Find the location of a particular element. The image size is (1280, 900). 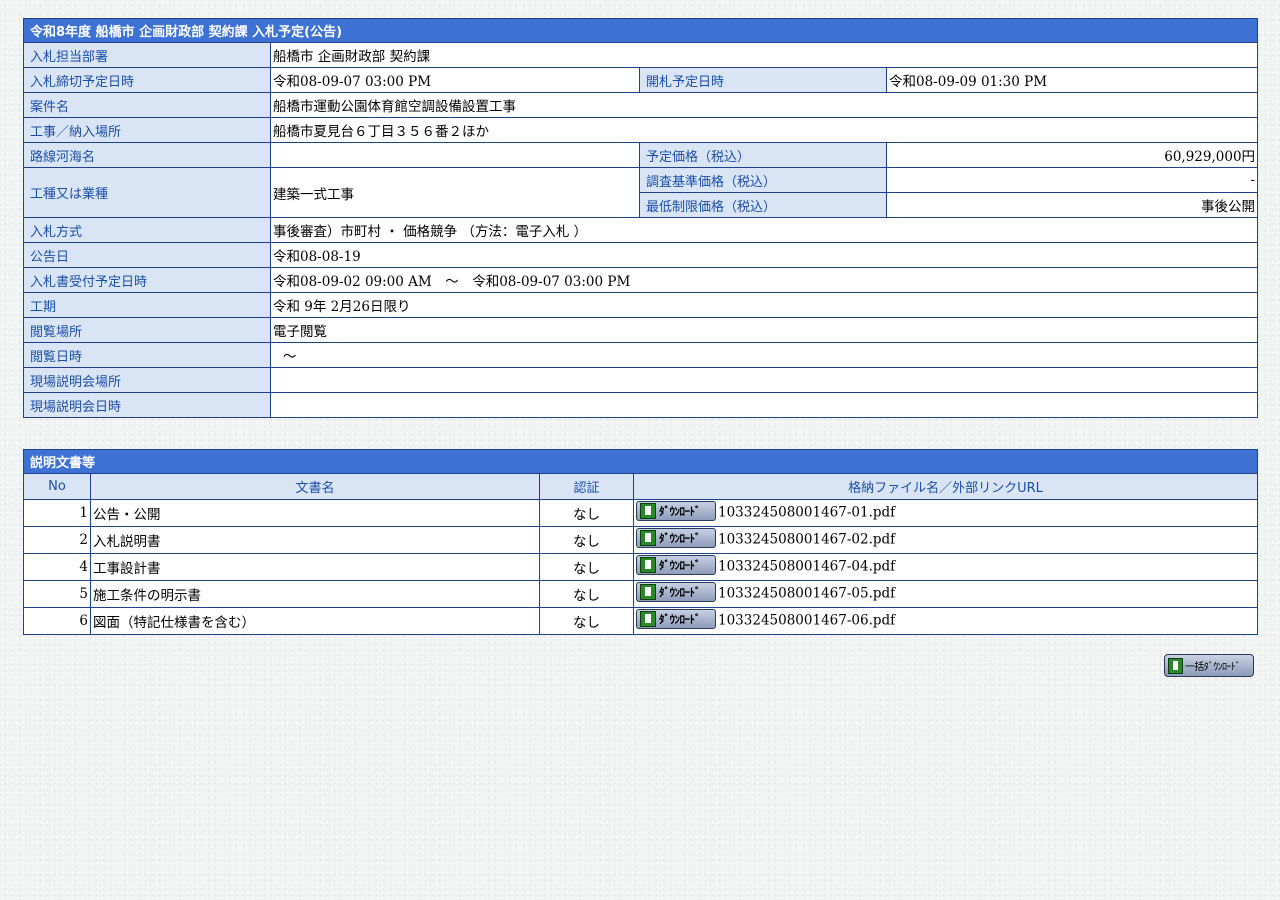

deadline-label: 入札締切予定日時 is located at coordinates (147, 80).